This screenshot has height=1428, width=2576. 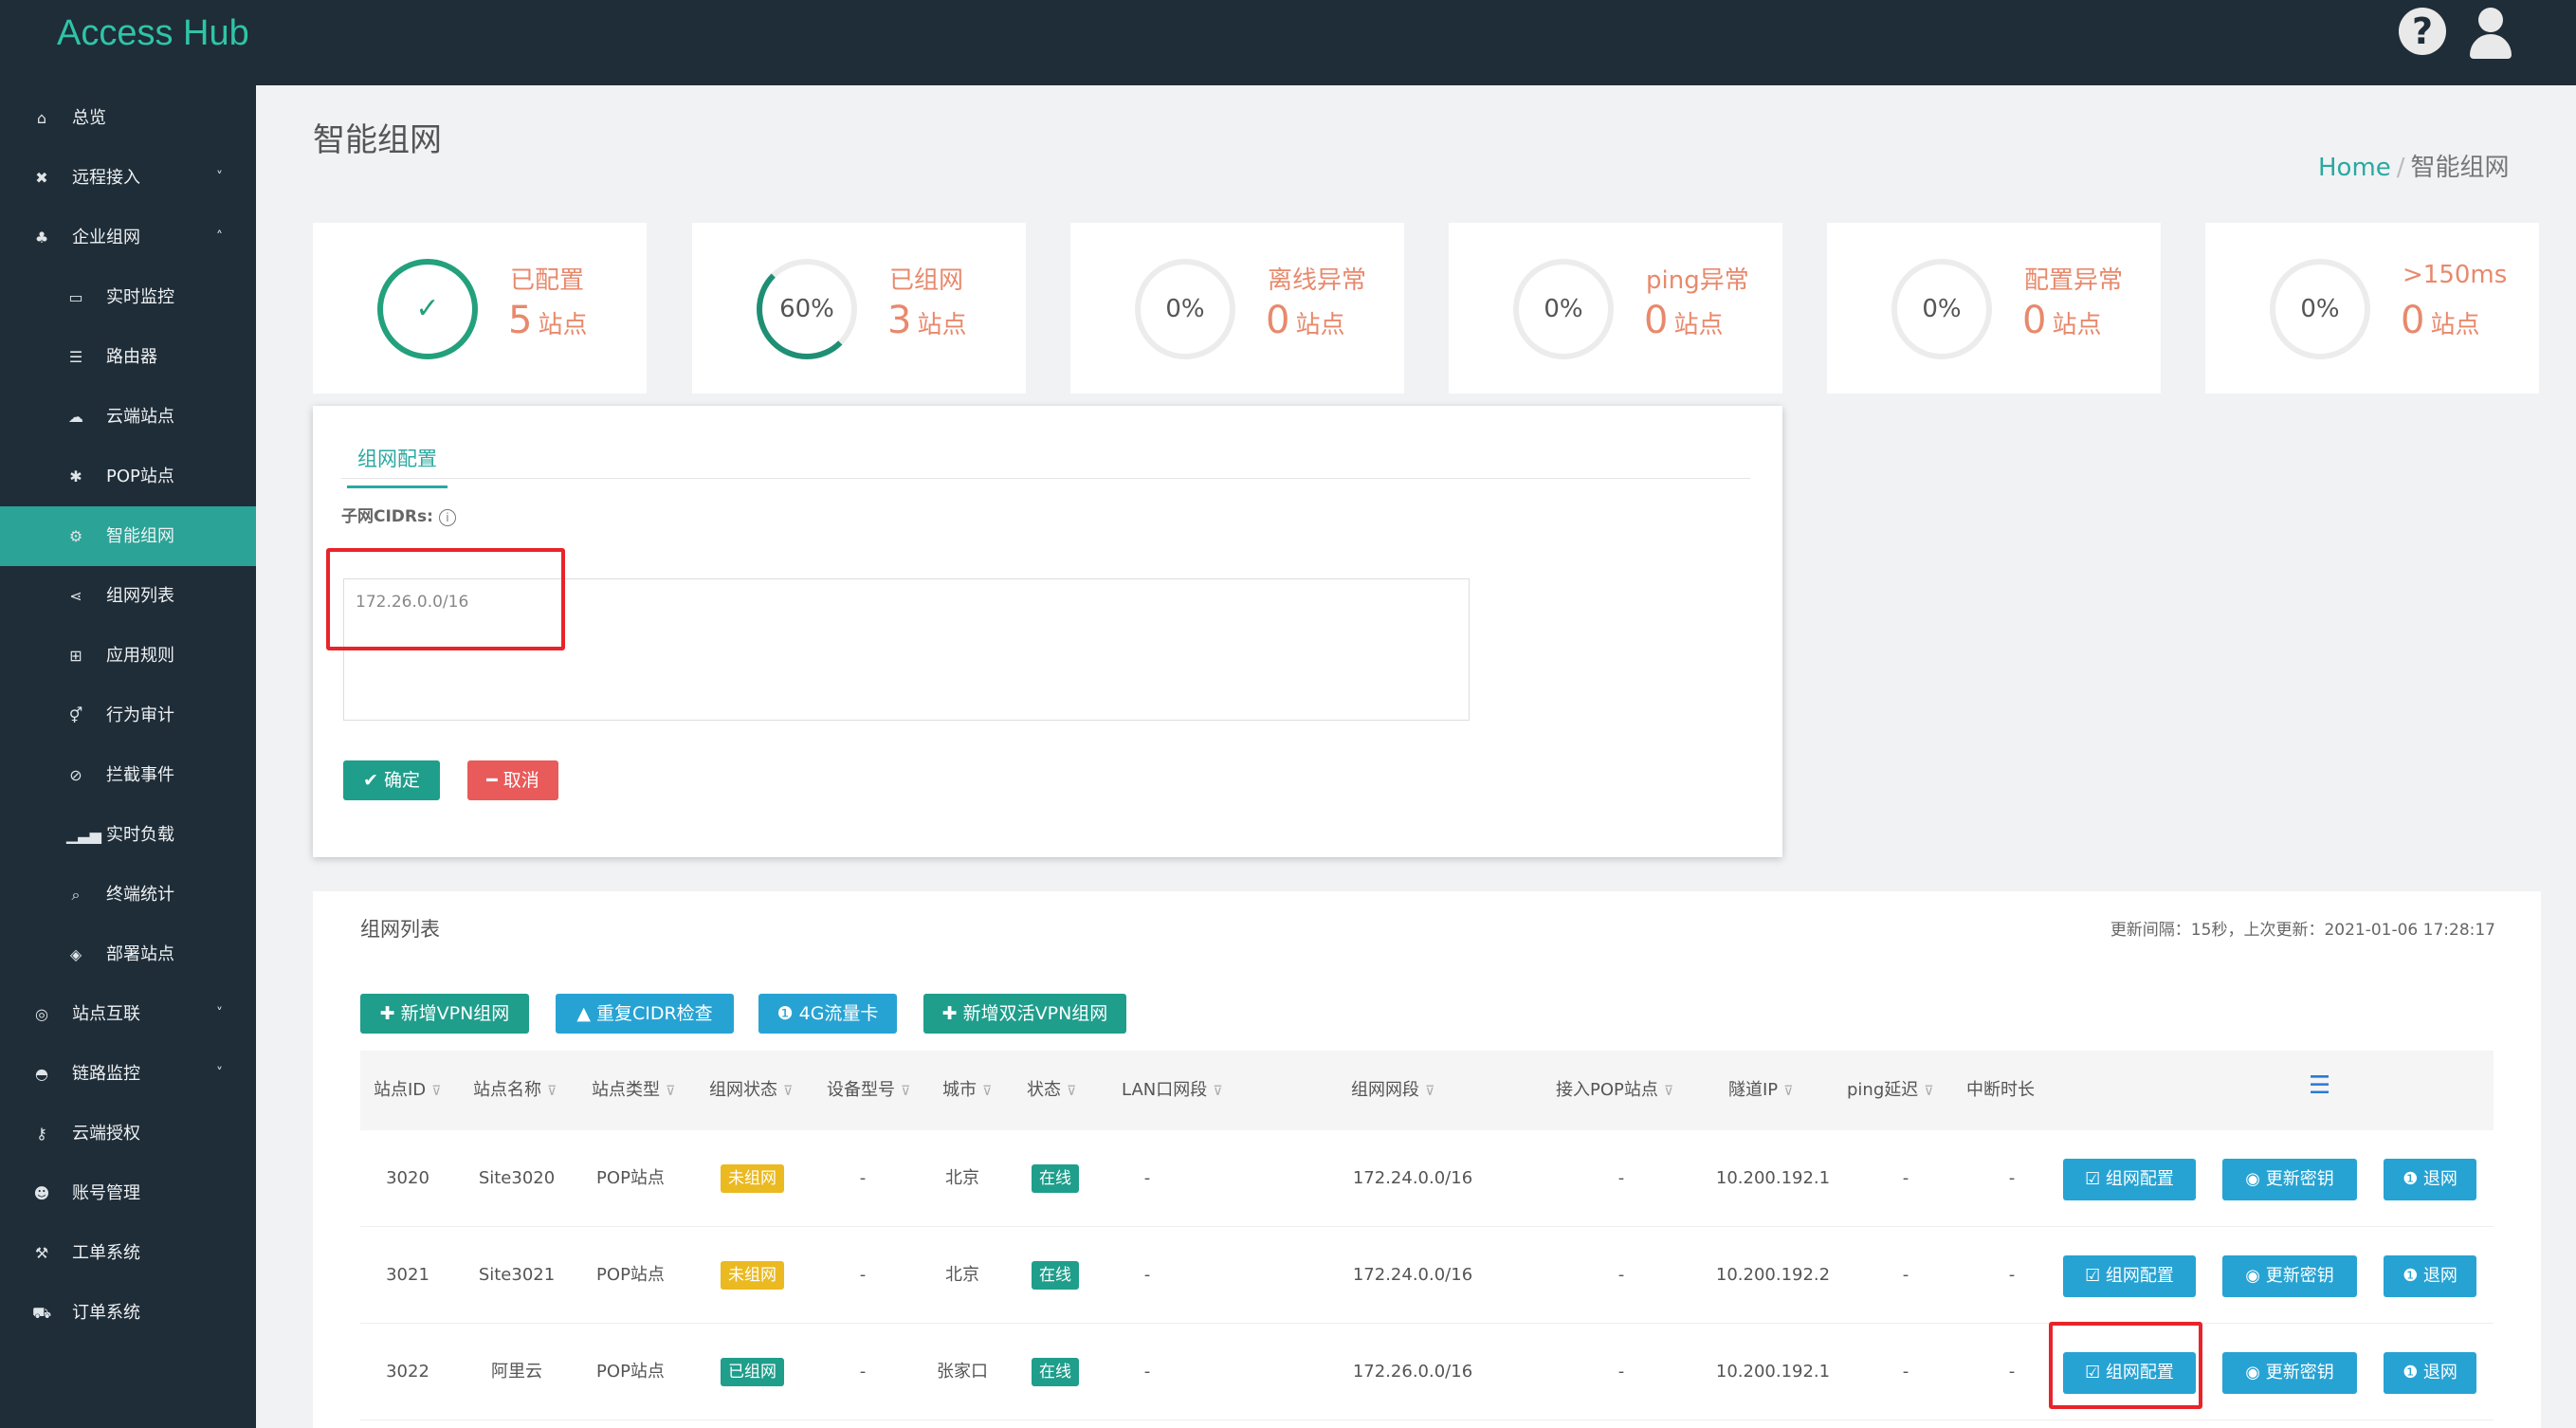 I want to click on cell-pop: -, so click(x=1621, y=1275).